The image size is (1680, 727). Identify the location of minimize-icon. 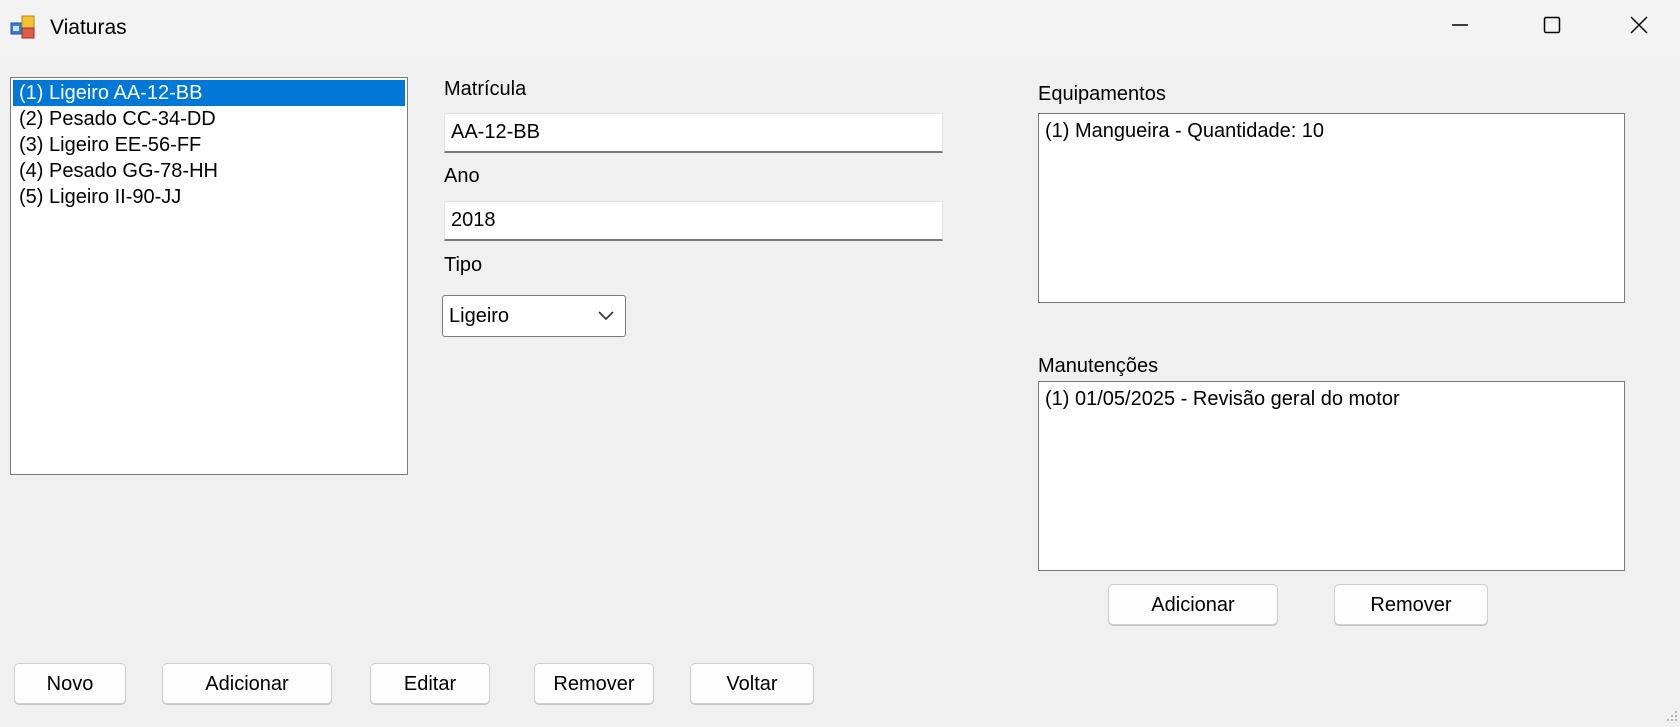
(1460, 27).